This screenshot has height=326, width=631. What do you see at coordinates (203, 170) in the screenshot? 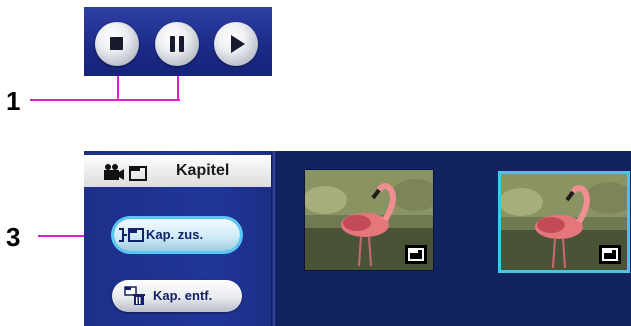
I see `chapter-header-title: Kapitel` at bounding box center [203, 170].